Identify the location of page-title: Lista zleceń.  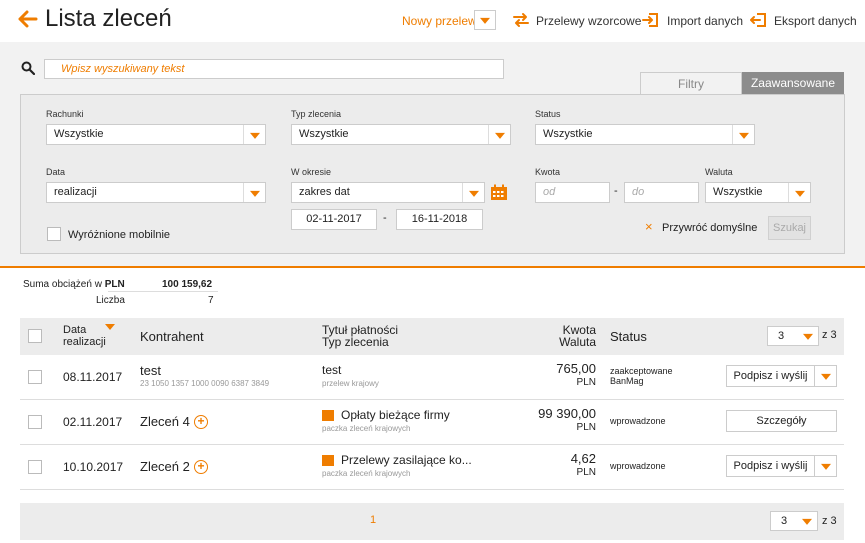
(108, 18).